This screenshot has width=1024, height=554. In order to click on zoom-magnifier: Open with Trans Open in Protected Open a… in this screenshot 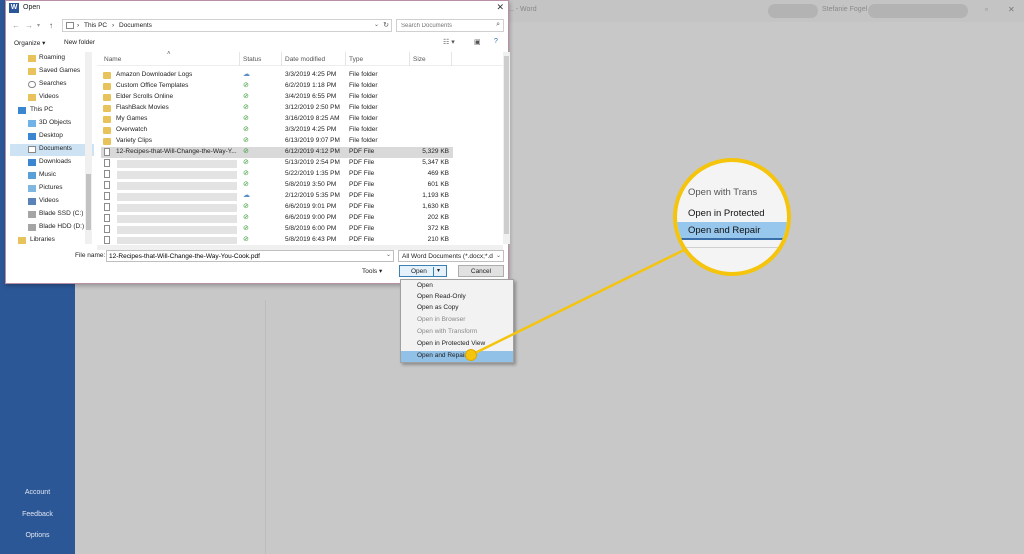, I will do `click(732, 217)`.